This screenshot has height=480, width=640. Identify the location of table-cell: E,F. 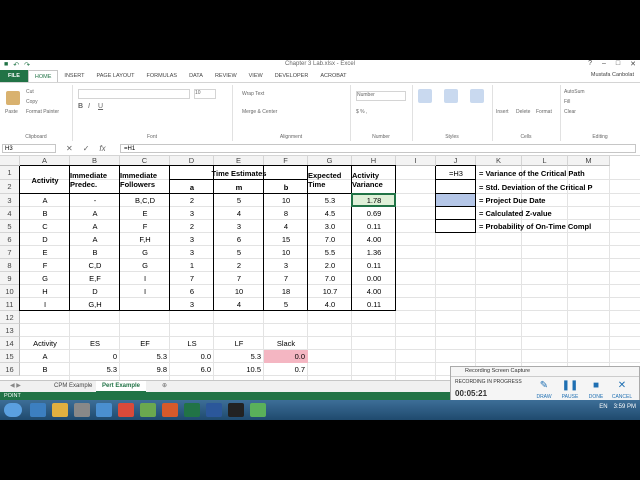
(95, 278).